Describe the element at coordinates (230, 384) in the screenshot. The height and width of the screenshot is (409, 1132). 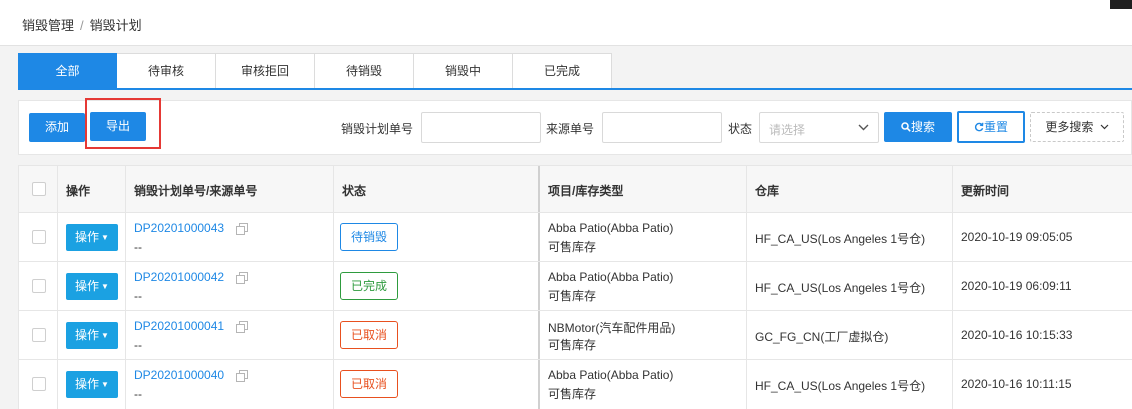
I see `row-plan-cell: DP20201000040 --` at that location.